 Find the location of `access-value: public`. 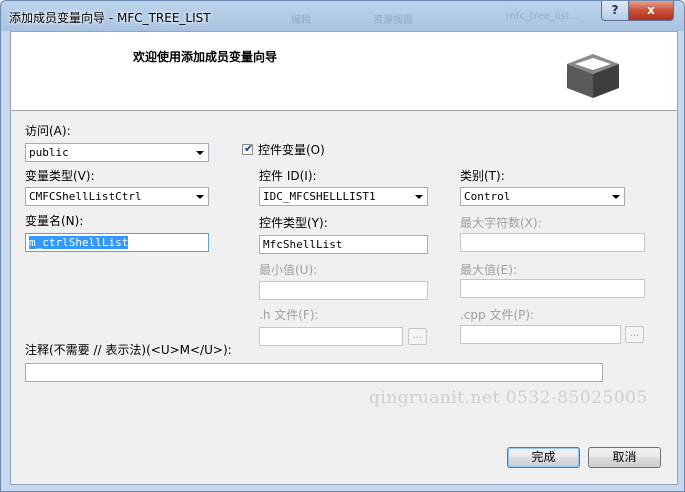

access-value: public is located at coordinates (49, 152).